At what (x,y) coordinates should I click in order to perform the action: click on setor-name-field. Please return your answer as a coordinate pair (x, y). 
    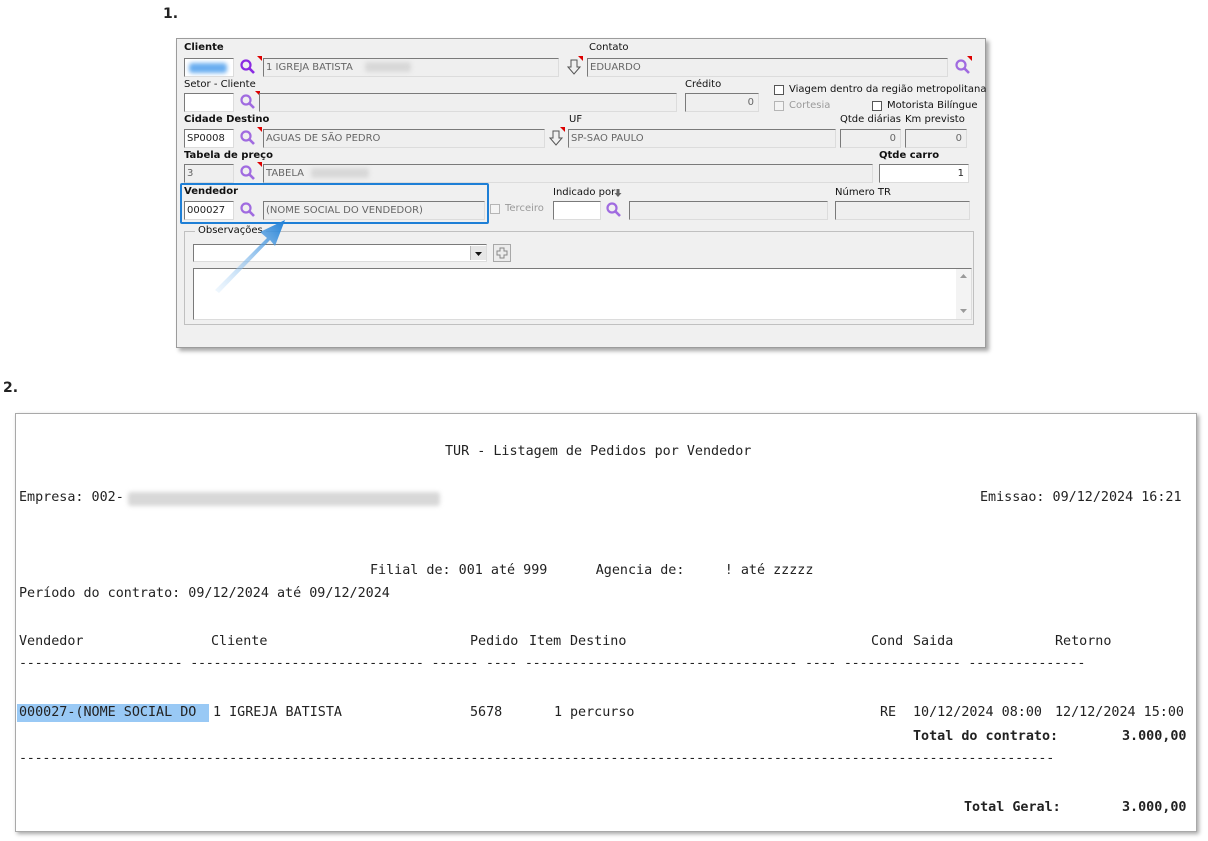
    Looking at the image, I should click on (468, 102).